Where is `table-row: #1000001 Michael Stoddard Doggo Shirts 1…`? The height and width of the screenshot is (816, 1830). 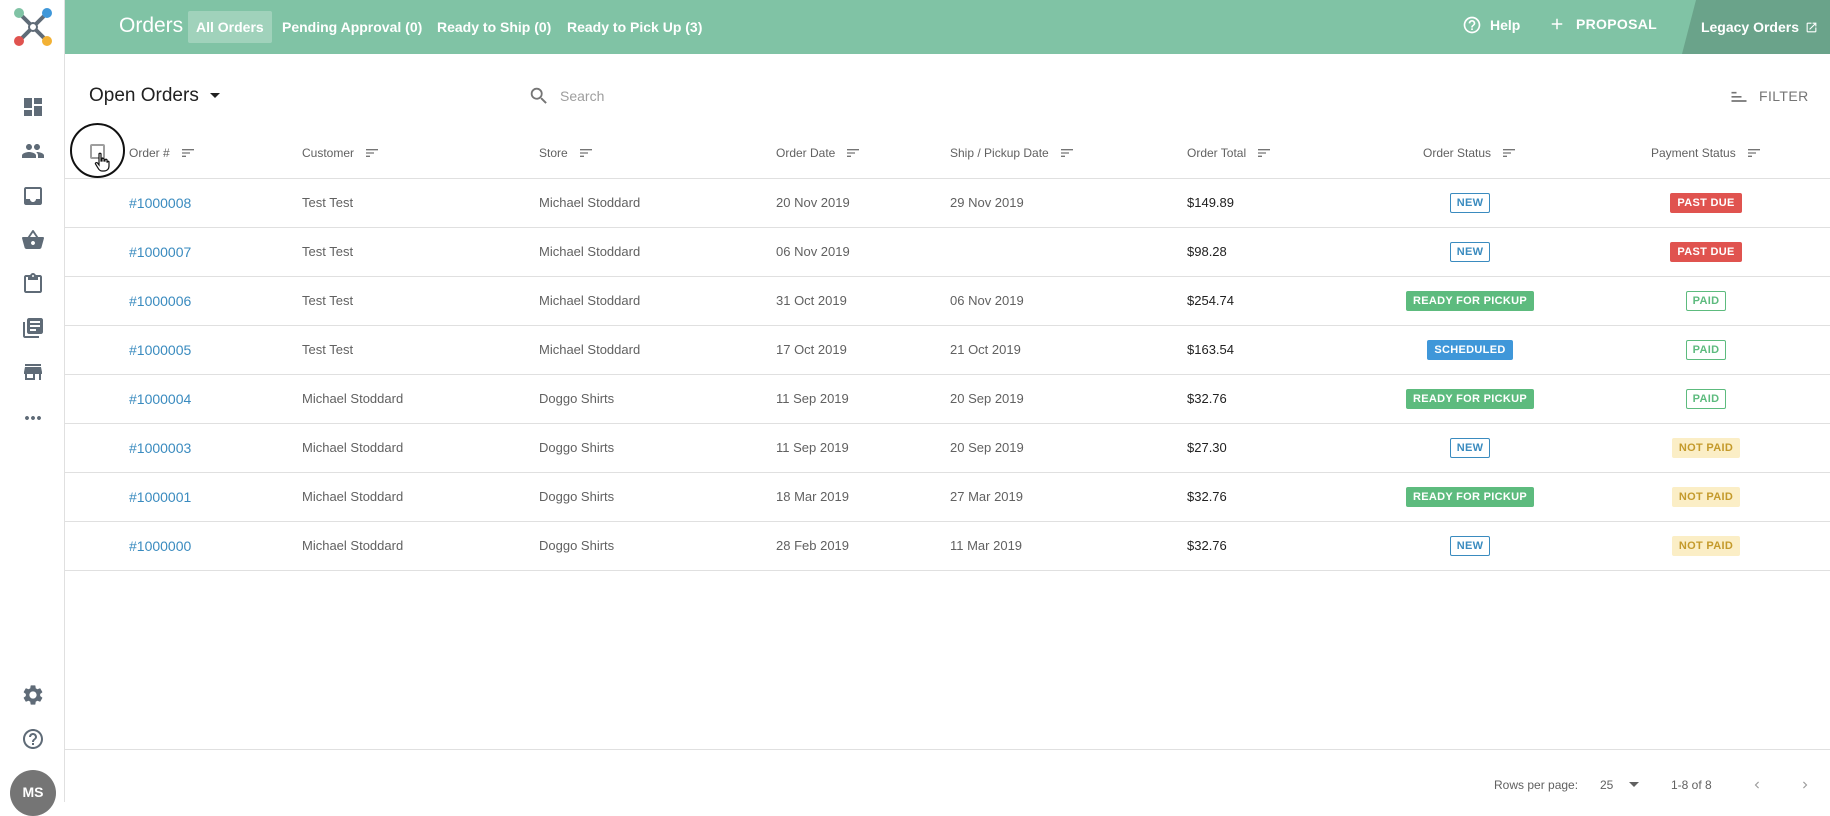
table-row: #1000001 Michael Stoddard Doggo Shirts 1… is located at coordinates (947, 497).